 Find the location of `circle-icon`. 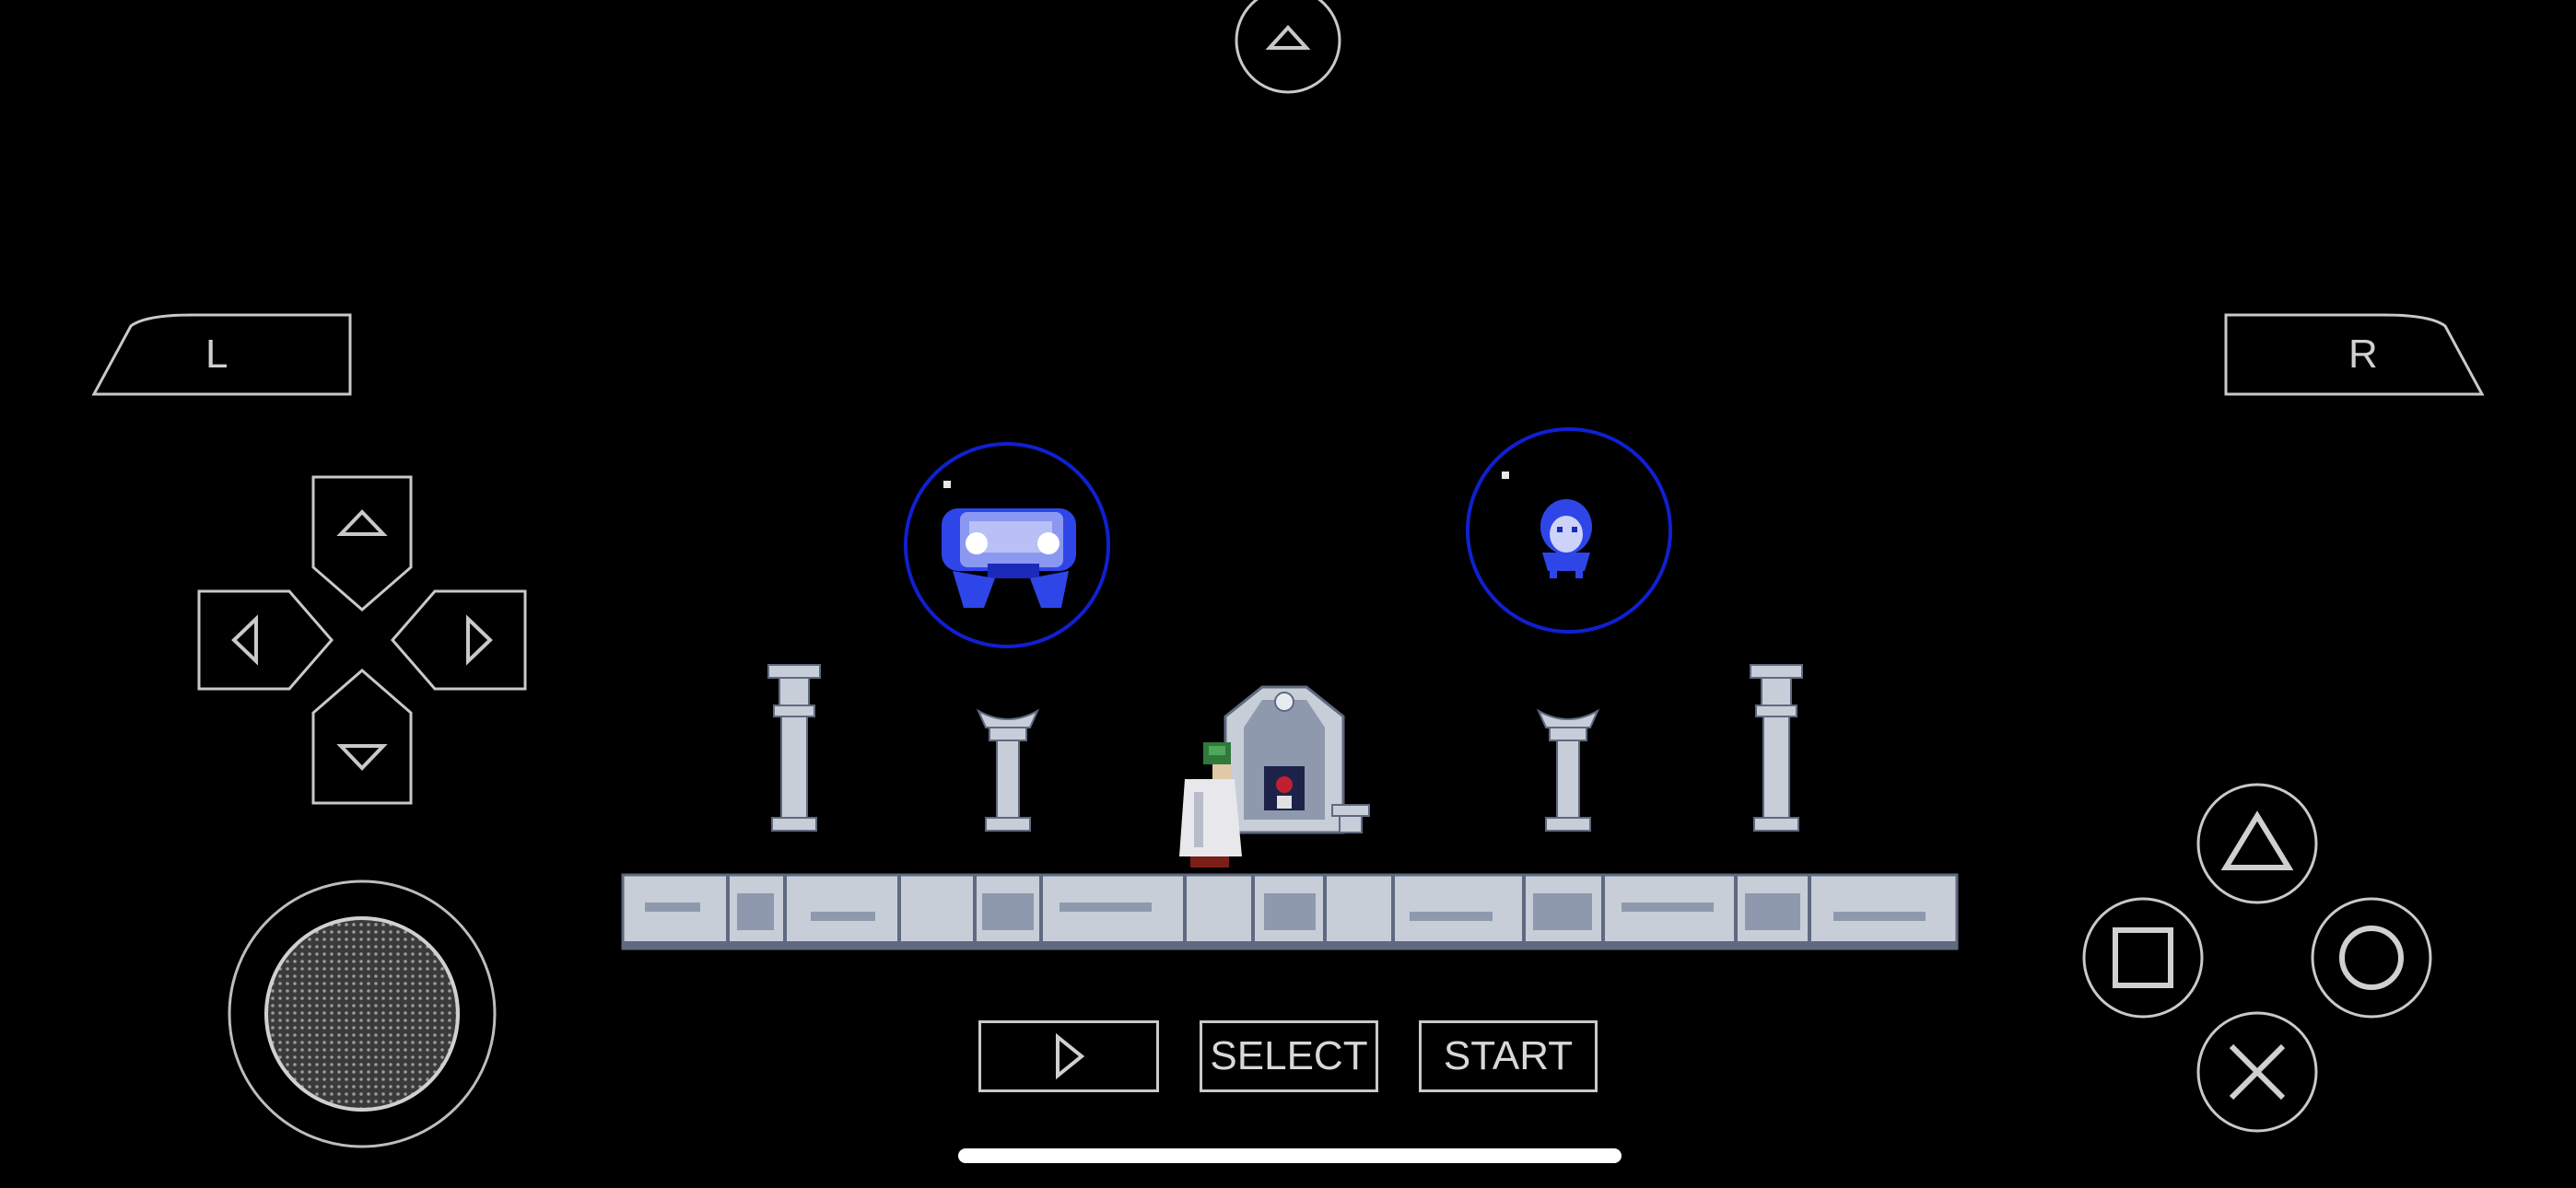

circle-icon is located at coordinates (2371, 958).